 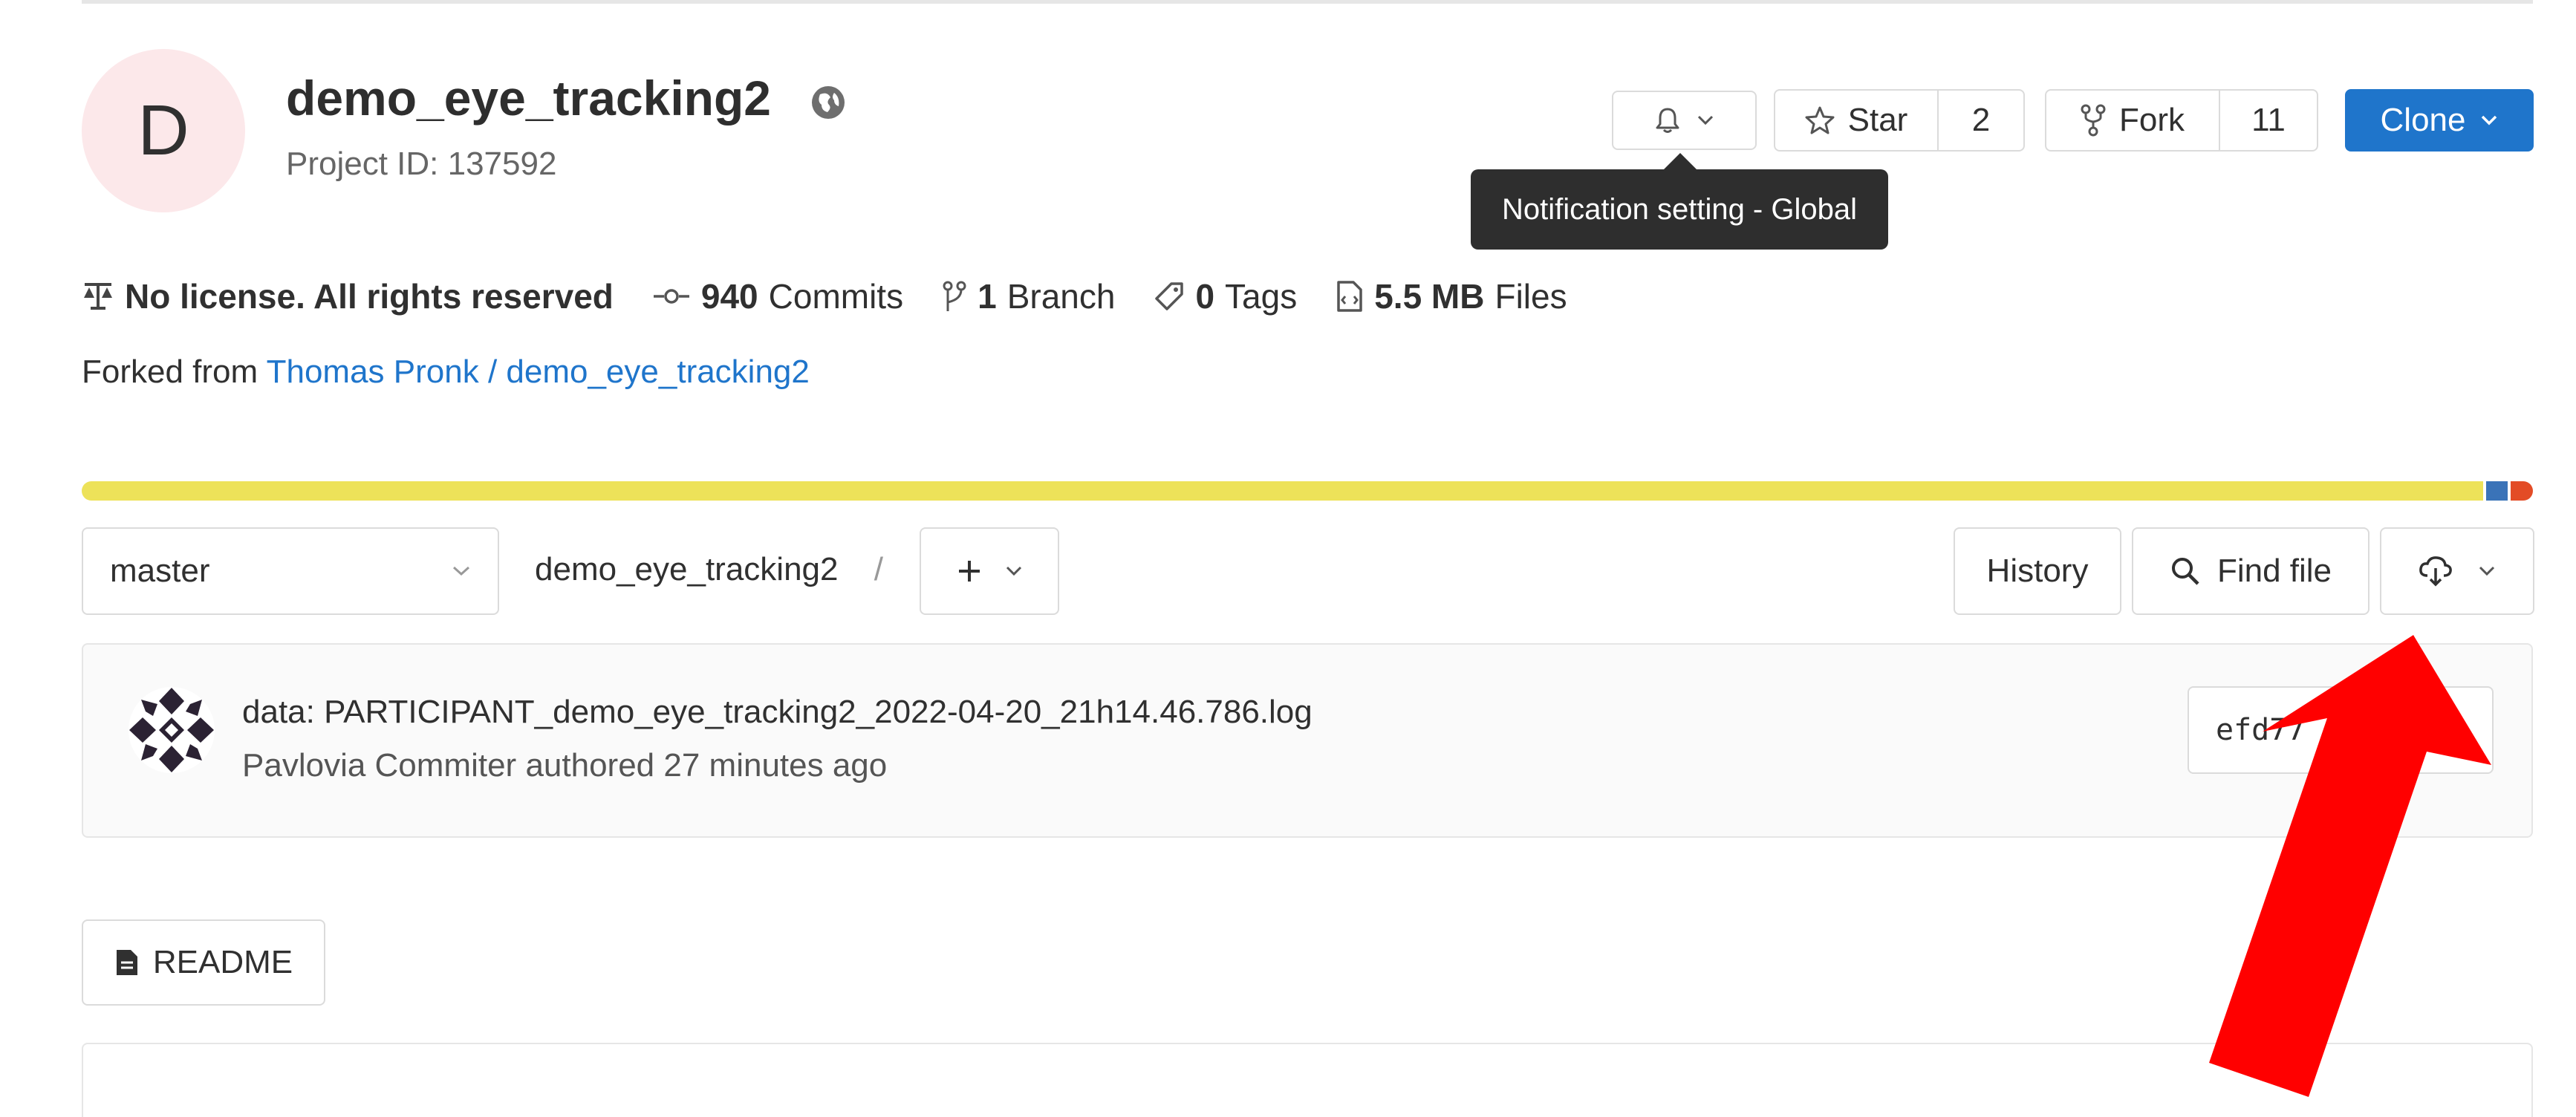 I want to click on tooltip-arrow, so click(x=1680, y=162).